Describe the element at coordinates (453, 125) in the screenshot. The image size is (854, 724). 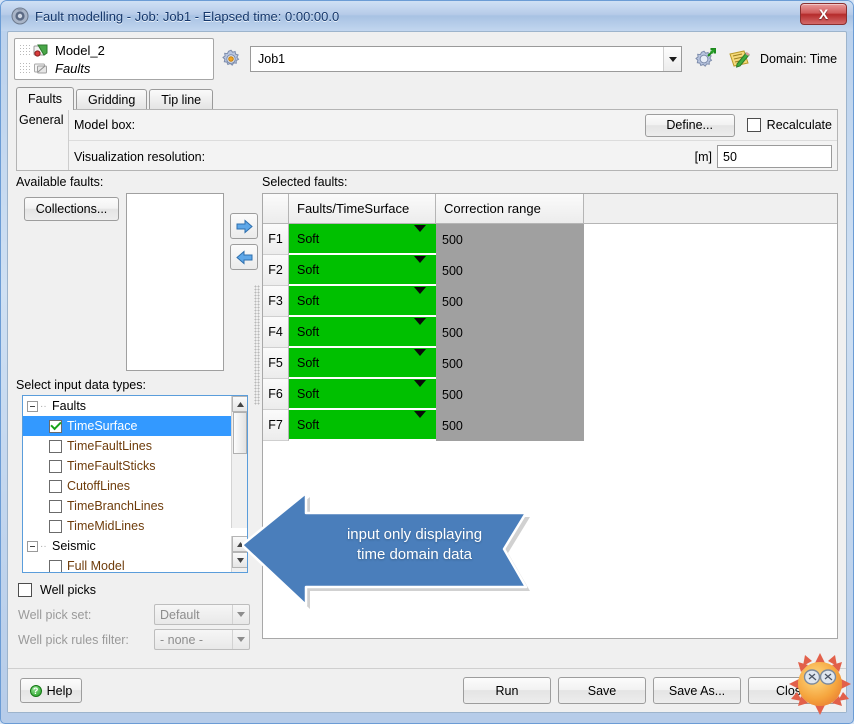
I see `model-box-row: Model box: Define... Recalculate` at that location.